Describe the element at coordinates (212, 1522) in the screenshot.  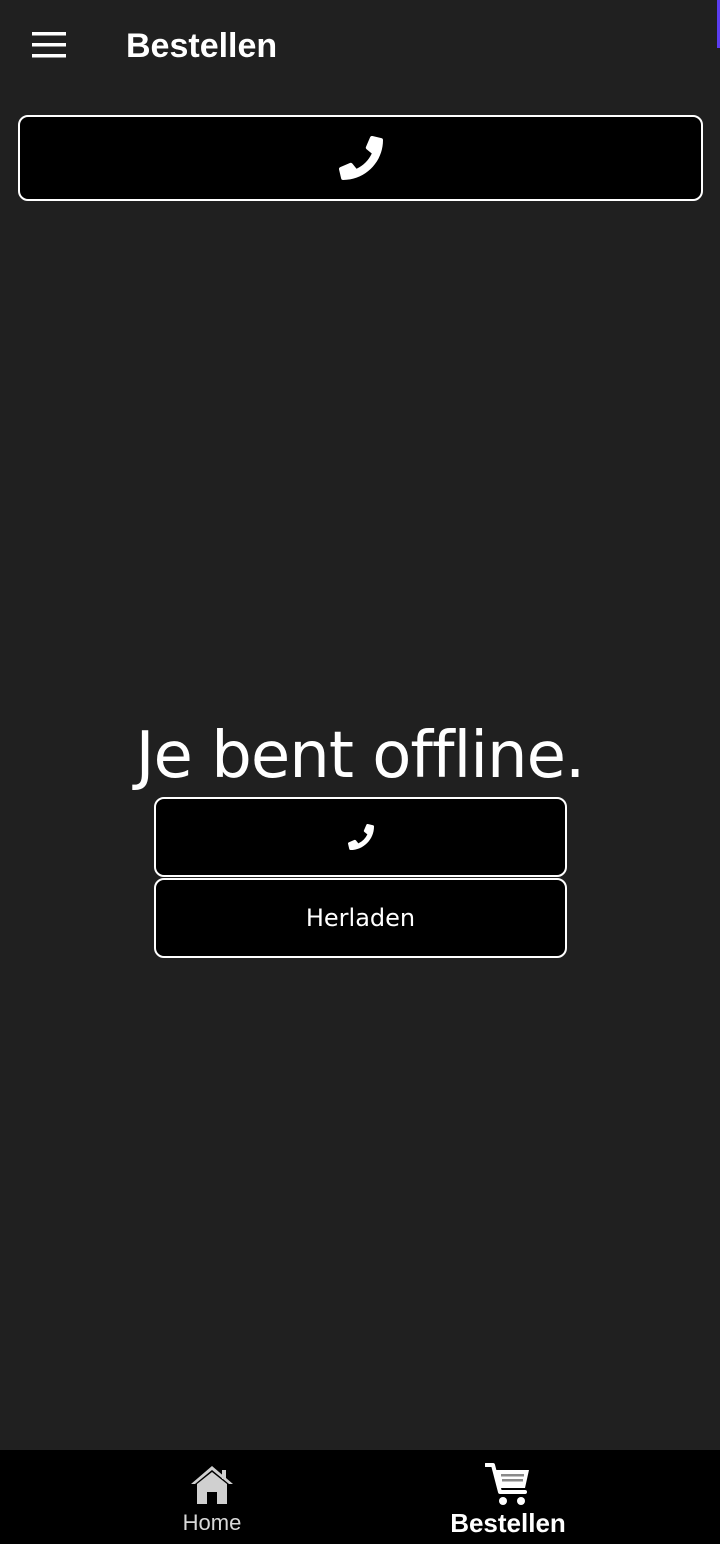
I see `nav-label-home: Home` at that location.